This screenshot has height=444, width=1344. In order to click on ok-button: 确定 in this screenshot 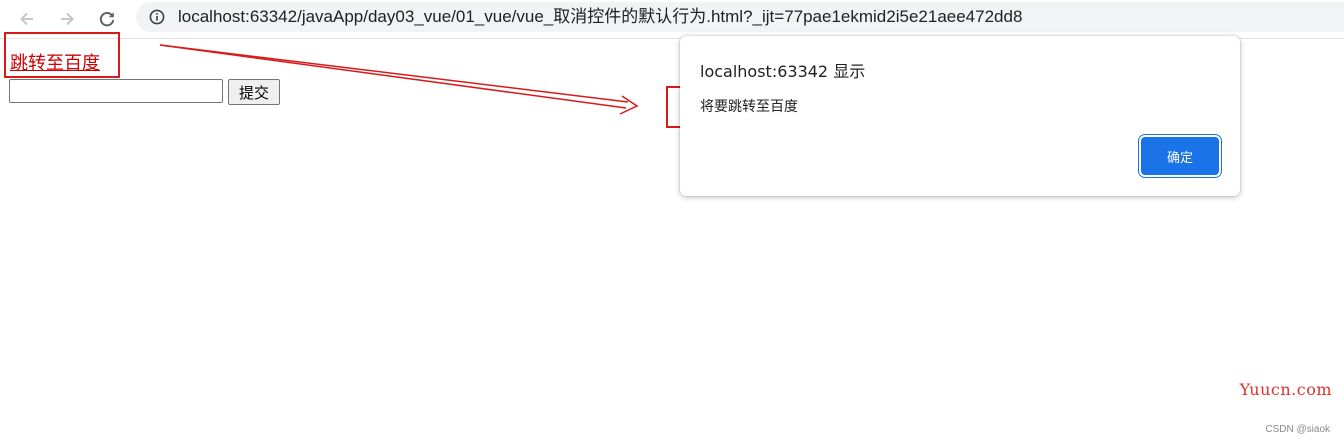, I will do `click(1180, 156)`.